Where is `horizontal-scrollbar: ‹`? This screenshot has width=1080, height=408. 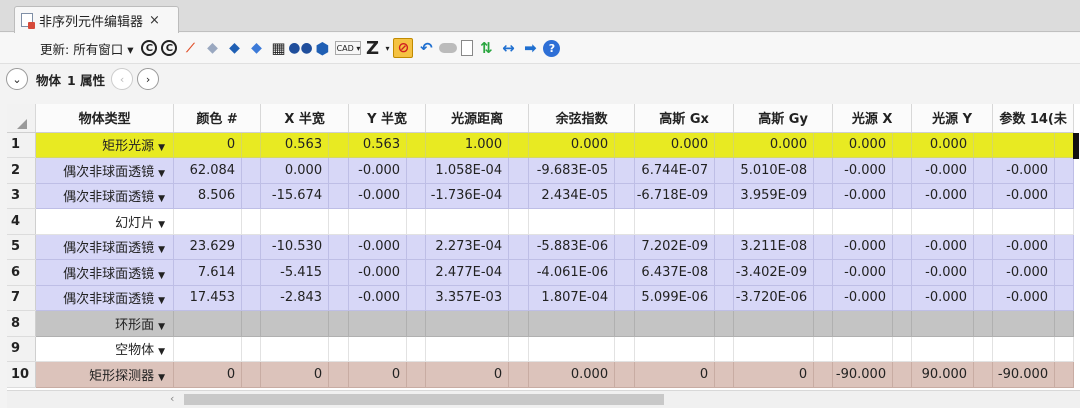
horizontal-scrollbar: ‹ is located at coordinates (543, 399).